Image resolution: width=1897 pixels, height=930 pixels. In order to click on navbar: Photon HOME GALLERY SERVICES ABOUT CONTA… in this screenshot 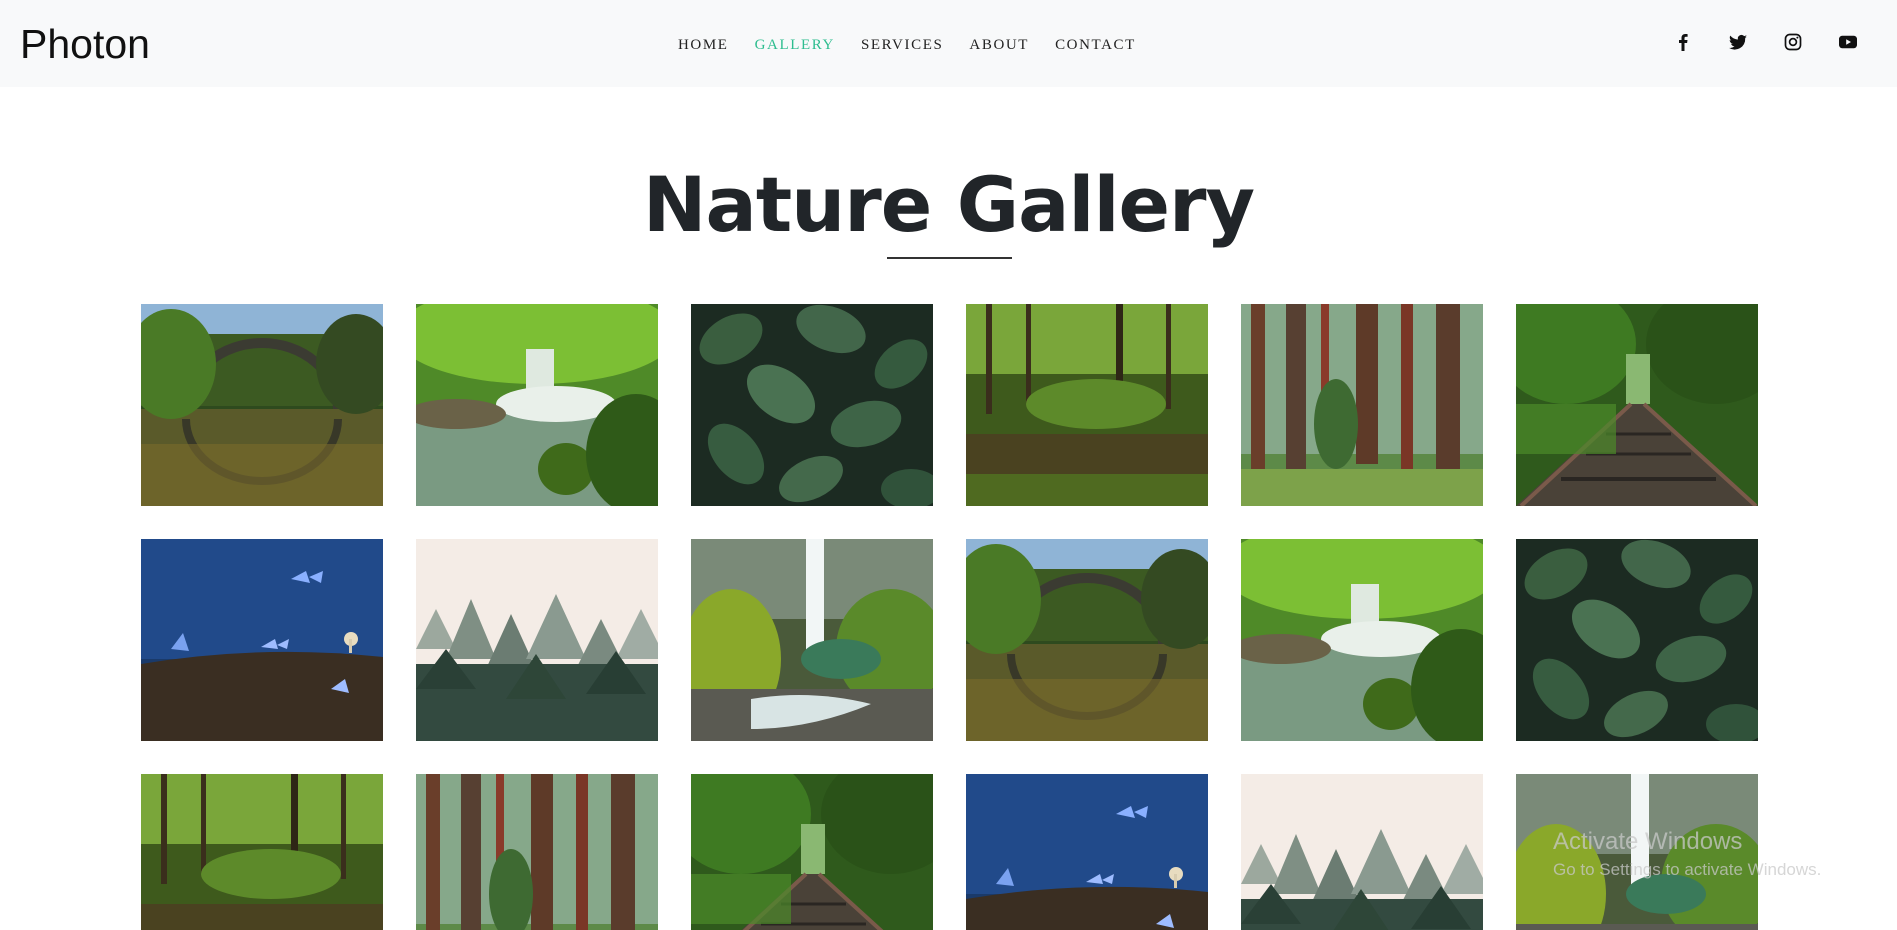, I will do `click(948, 43)`.